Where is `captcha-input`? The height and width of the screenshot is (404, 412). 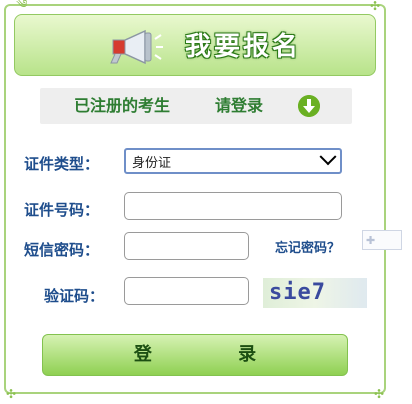 captcha-input is located at coordinates (186, 291).